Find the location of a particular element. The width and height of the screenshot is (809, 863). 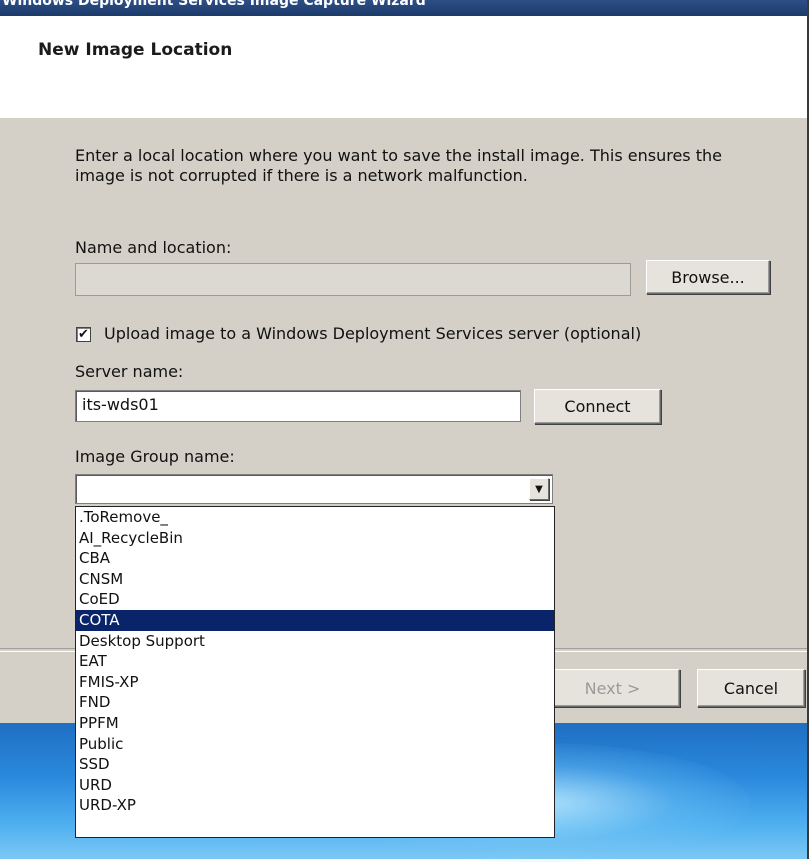

dropdown-option: FND is located at coordinates (315, 702).